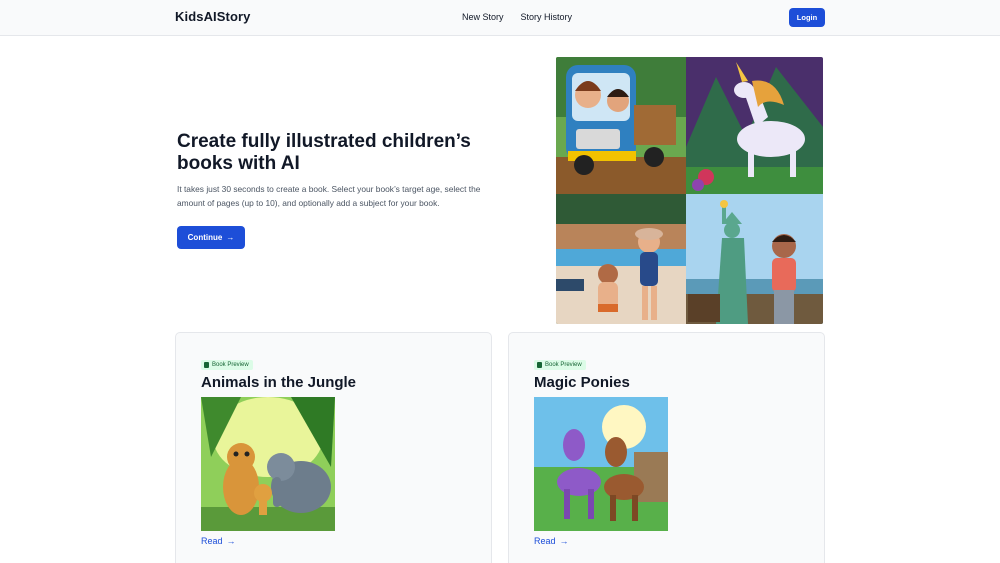 The width and height of the screenshot is (1000, 563). I want to click on card-title: Animals in the Jungle, so click(279, 382).